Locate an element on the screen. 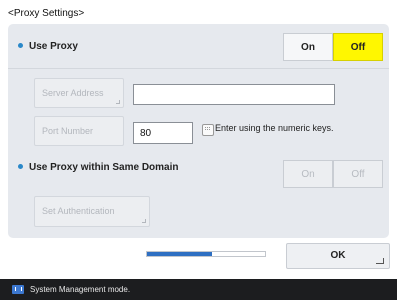 This screenshot has height=300, width=397. set-authentication-button: Set Authentication is located at coordinates (92, 211).